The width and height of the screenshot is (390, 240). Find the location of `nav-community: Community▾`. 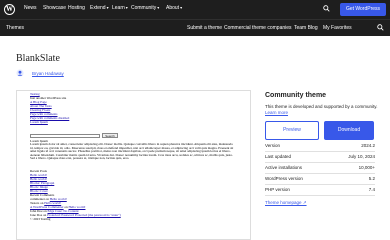

nav-community: Community▾ is located at coordinates (145, 8).